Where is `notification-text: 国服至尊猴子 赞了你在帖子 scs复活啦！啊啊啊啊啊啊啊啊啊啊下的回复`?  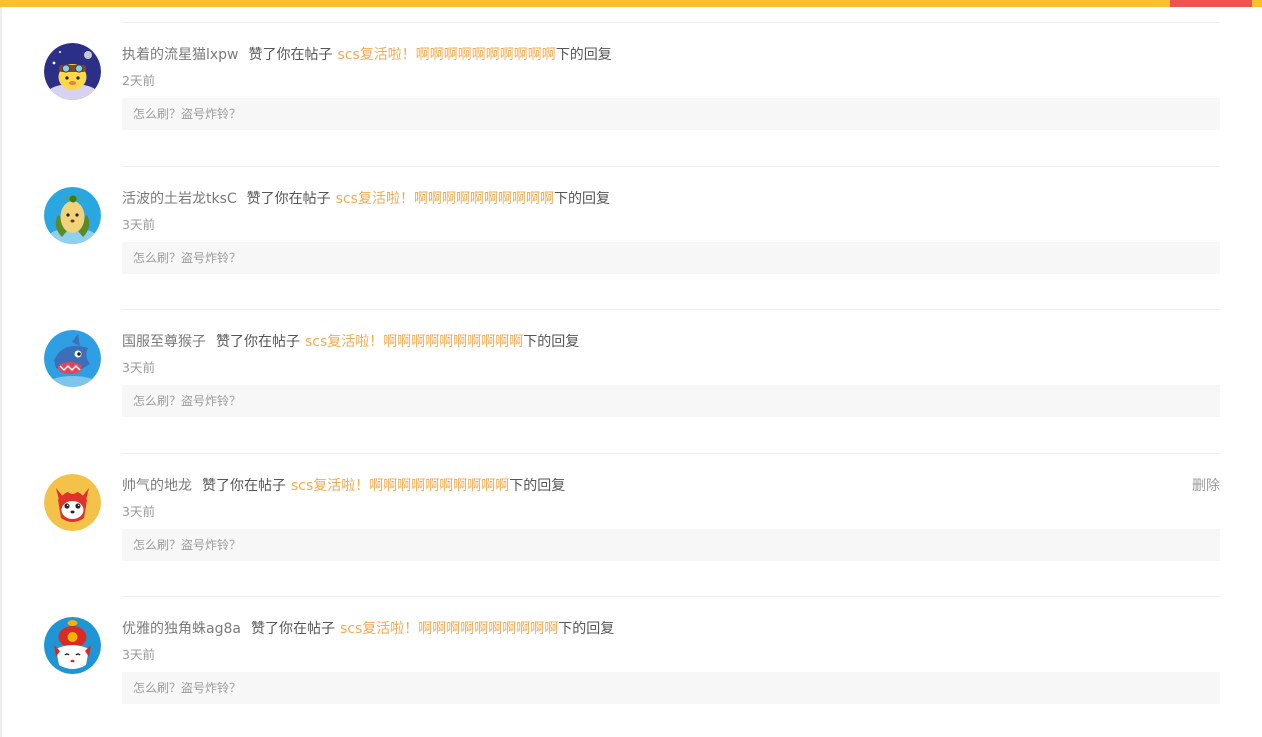 notification-text: 国服至尊猴子 赞了你在帖子 scs复活啦！啊啊啊啊啊啊啊啊啊啊下的回复 is located at coordinates (350, 342).